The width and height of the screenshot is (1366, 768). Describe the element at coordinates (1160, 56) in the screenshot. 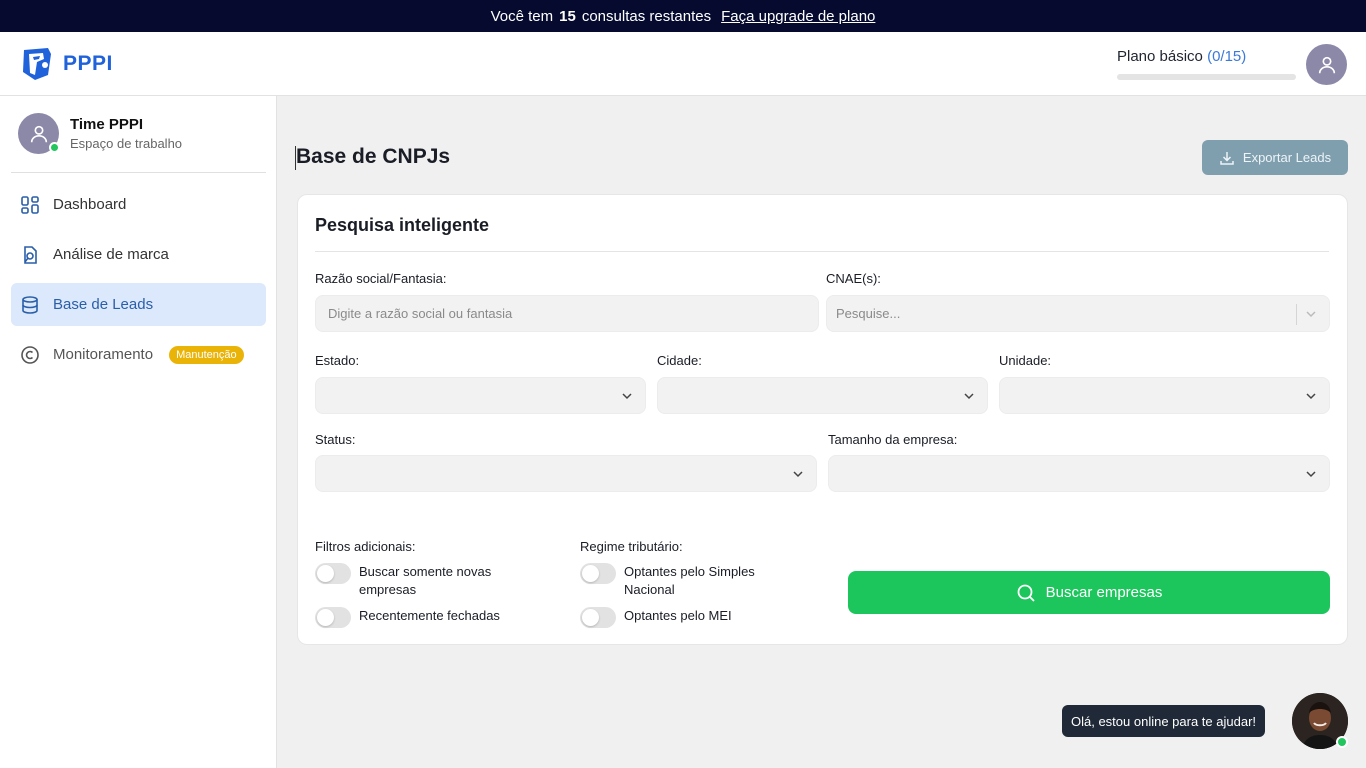

I see `plan-label: Plano básico` at that location.